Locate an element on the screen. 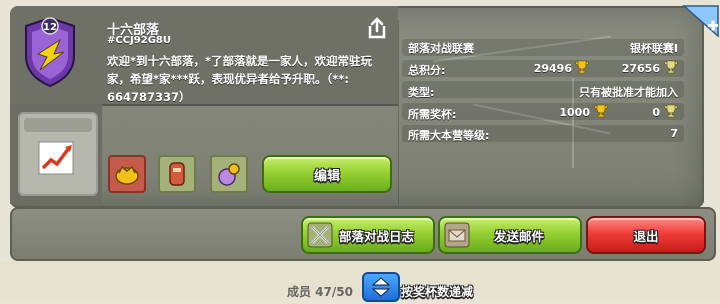  send-mail-button: 发送邮件 is located at coordinates (510, 235).